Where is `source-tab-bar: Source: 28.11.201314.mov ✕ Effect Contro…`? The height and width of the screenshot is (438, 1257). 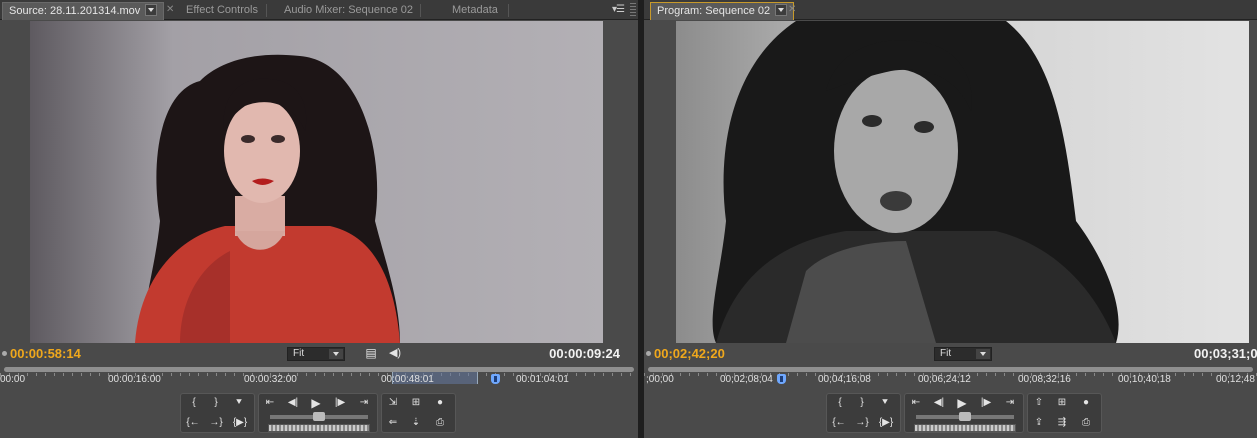
source-tab-bar: Source: 28.11.201314.mov ✕ Effect Contro… is located at coordinates (319, 10).